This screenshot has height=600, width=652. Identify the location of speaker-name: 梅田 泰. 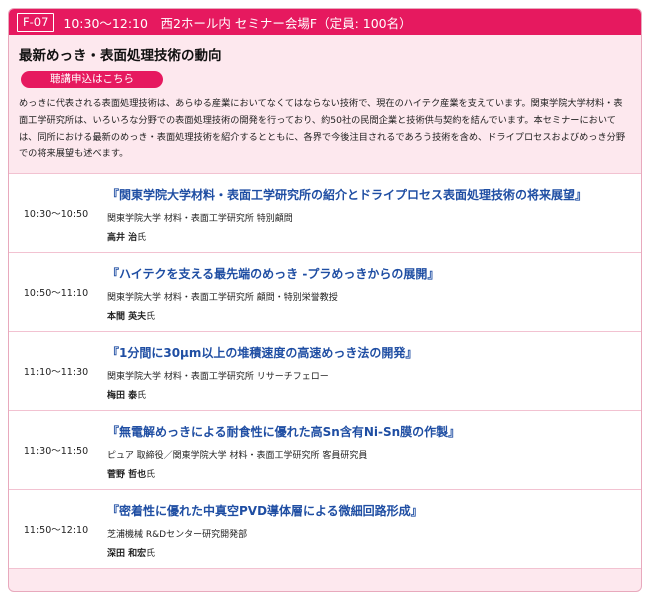
(122, 396).